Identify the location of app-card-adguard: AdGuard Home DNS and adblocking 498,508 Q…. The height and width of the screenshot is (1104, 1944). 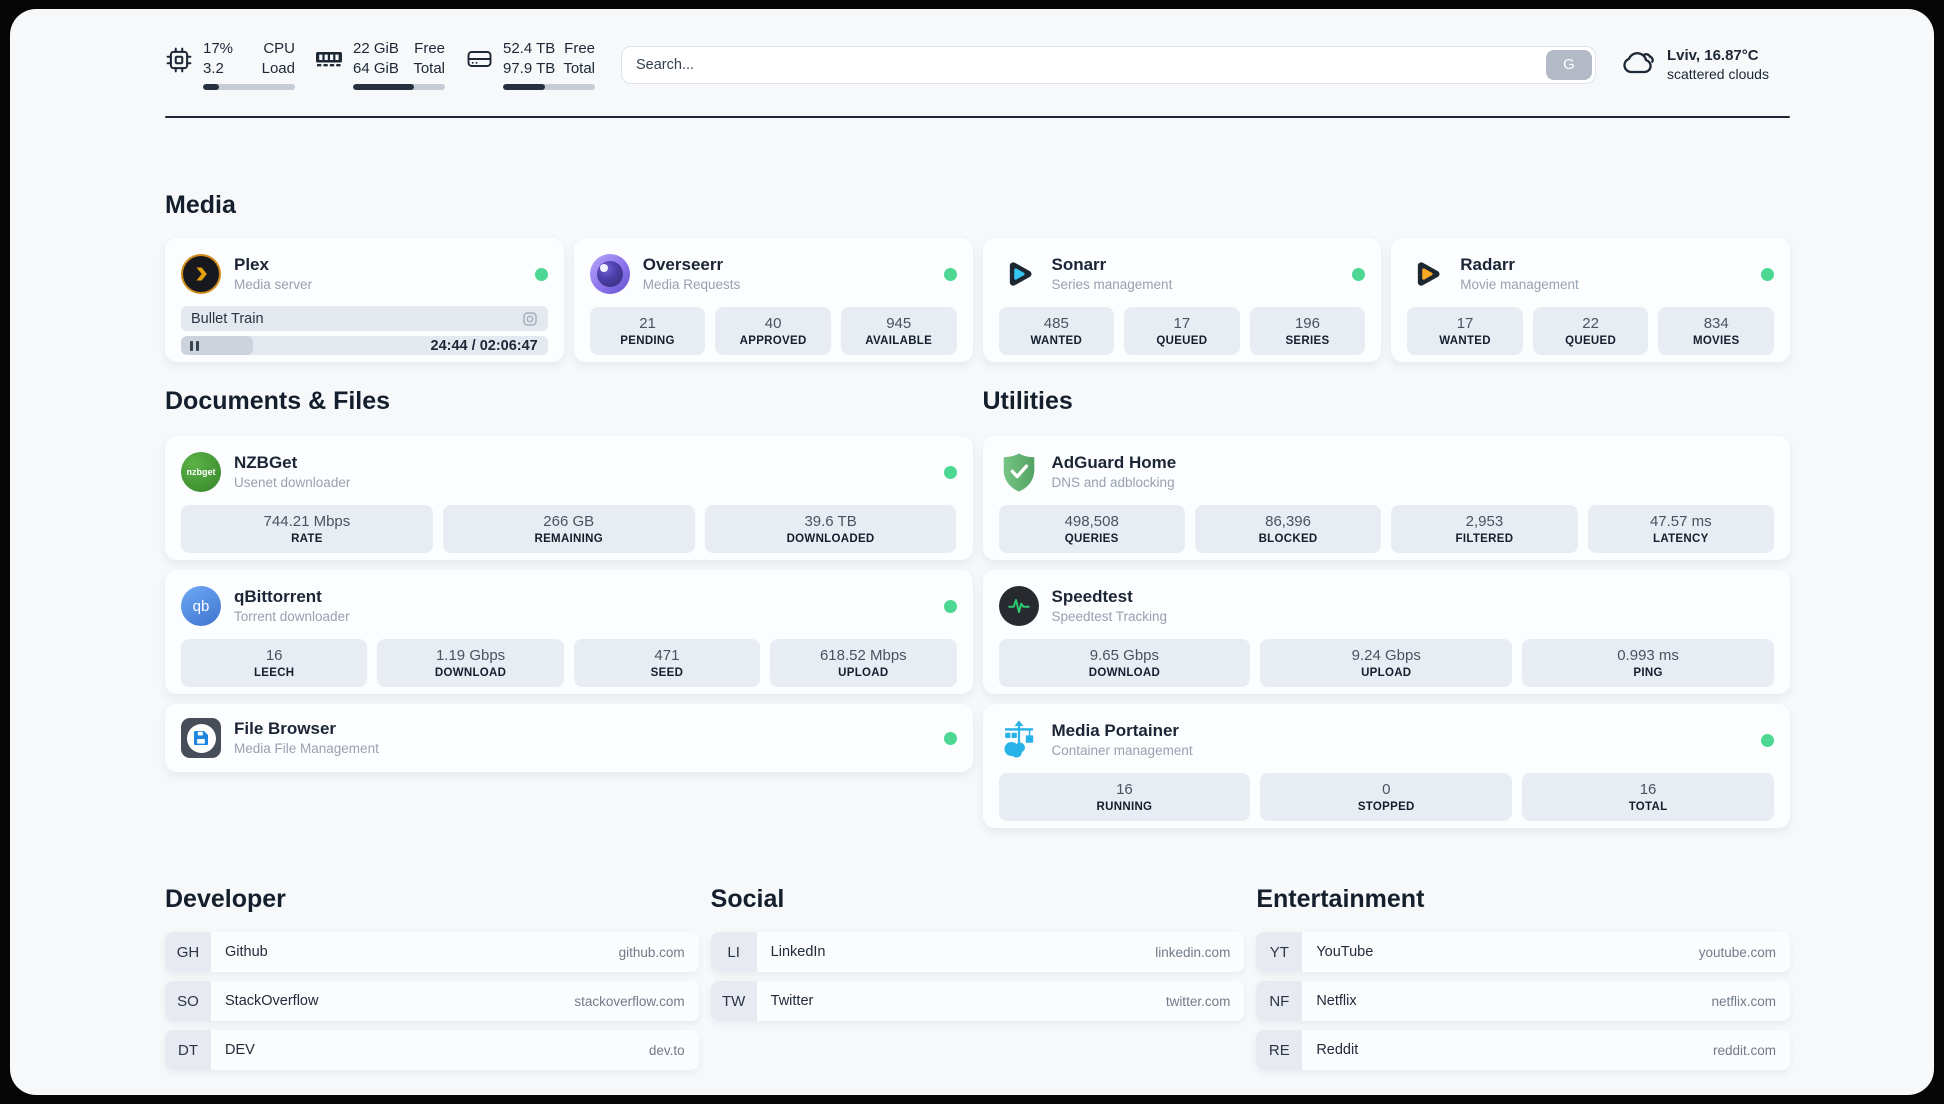
(1386, 498).